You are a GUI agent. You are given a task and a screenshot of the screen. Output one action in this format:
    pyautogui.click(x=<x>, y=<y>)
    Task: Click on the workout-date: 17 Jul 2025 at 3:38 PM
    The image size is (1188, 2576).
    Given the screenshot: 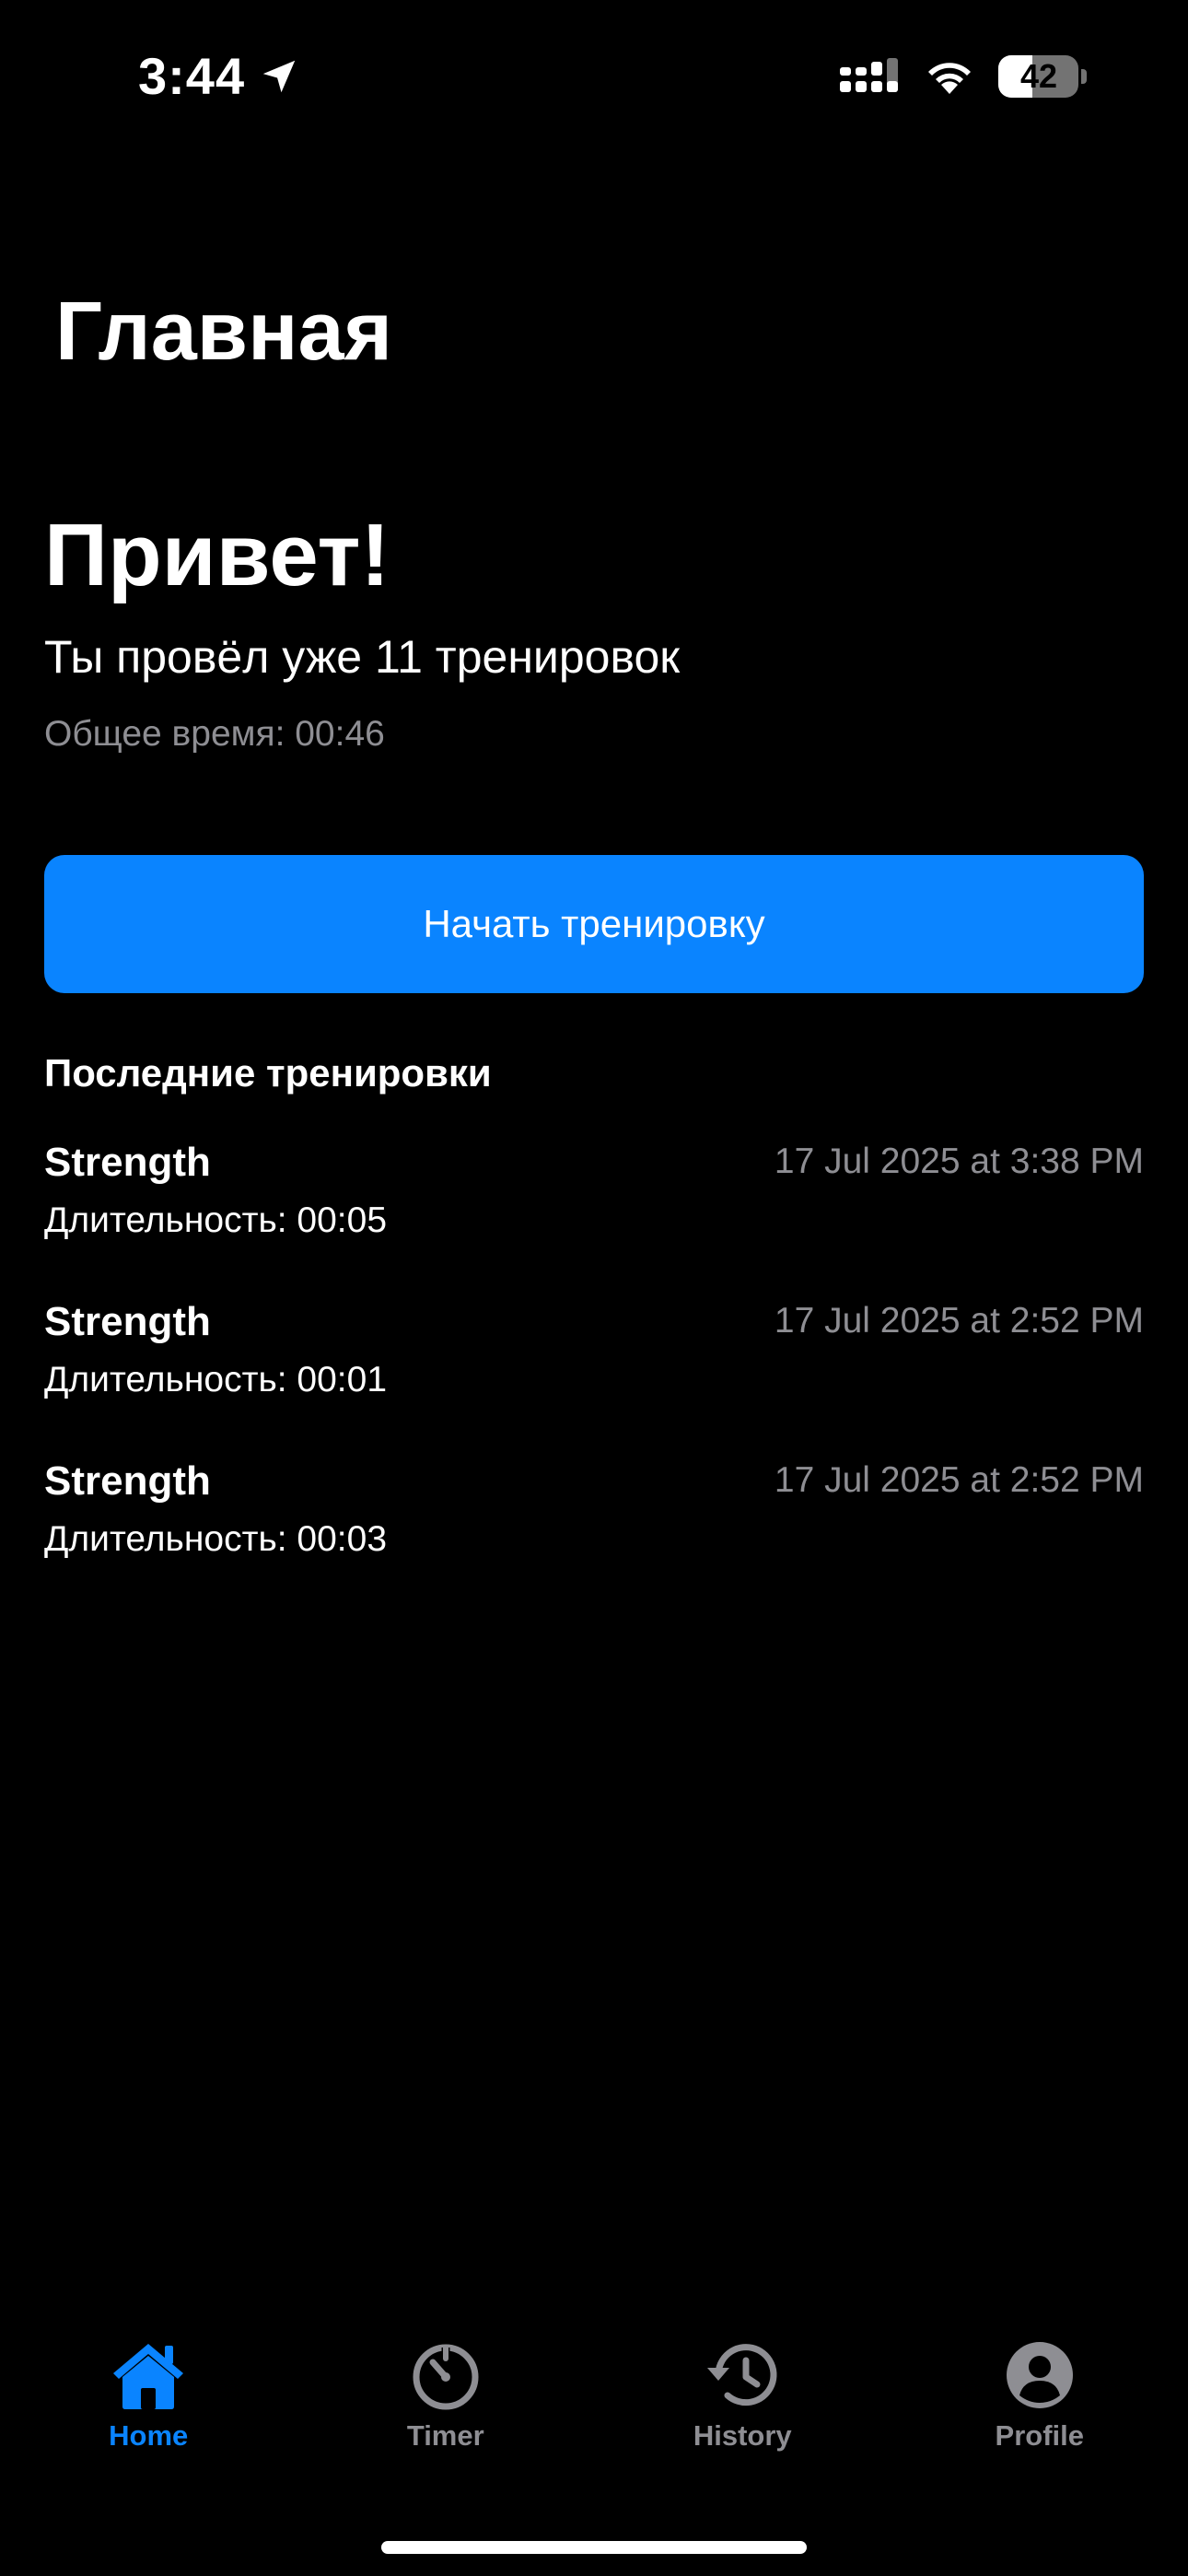 What is the action you would take?
    pyautogui.click(x=959, y=1161)
    